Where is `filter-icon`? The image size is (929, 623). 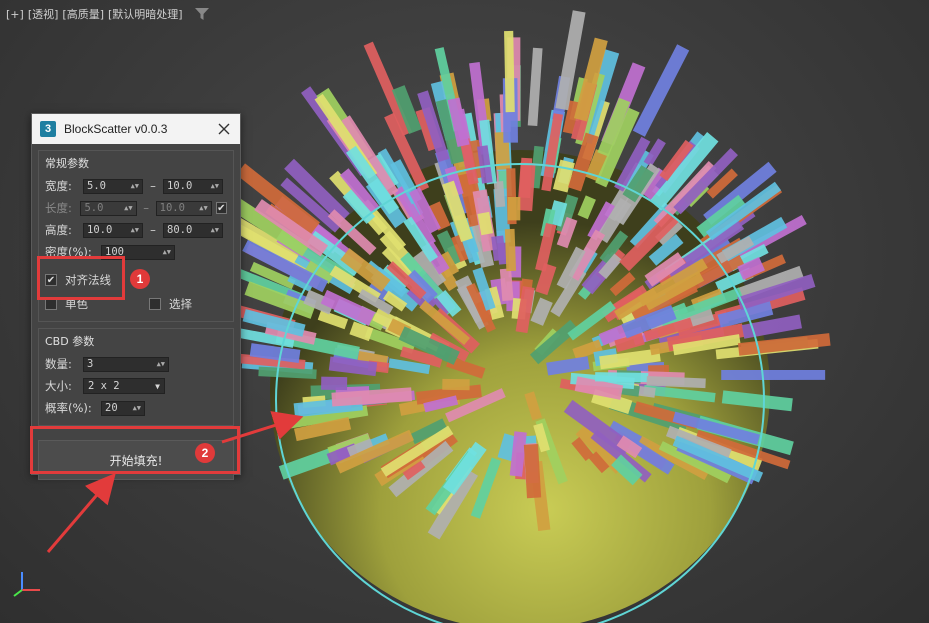
filter-icon is located at coordinates (201, 14).